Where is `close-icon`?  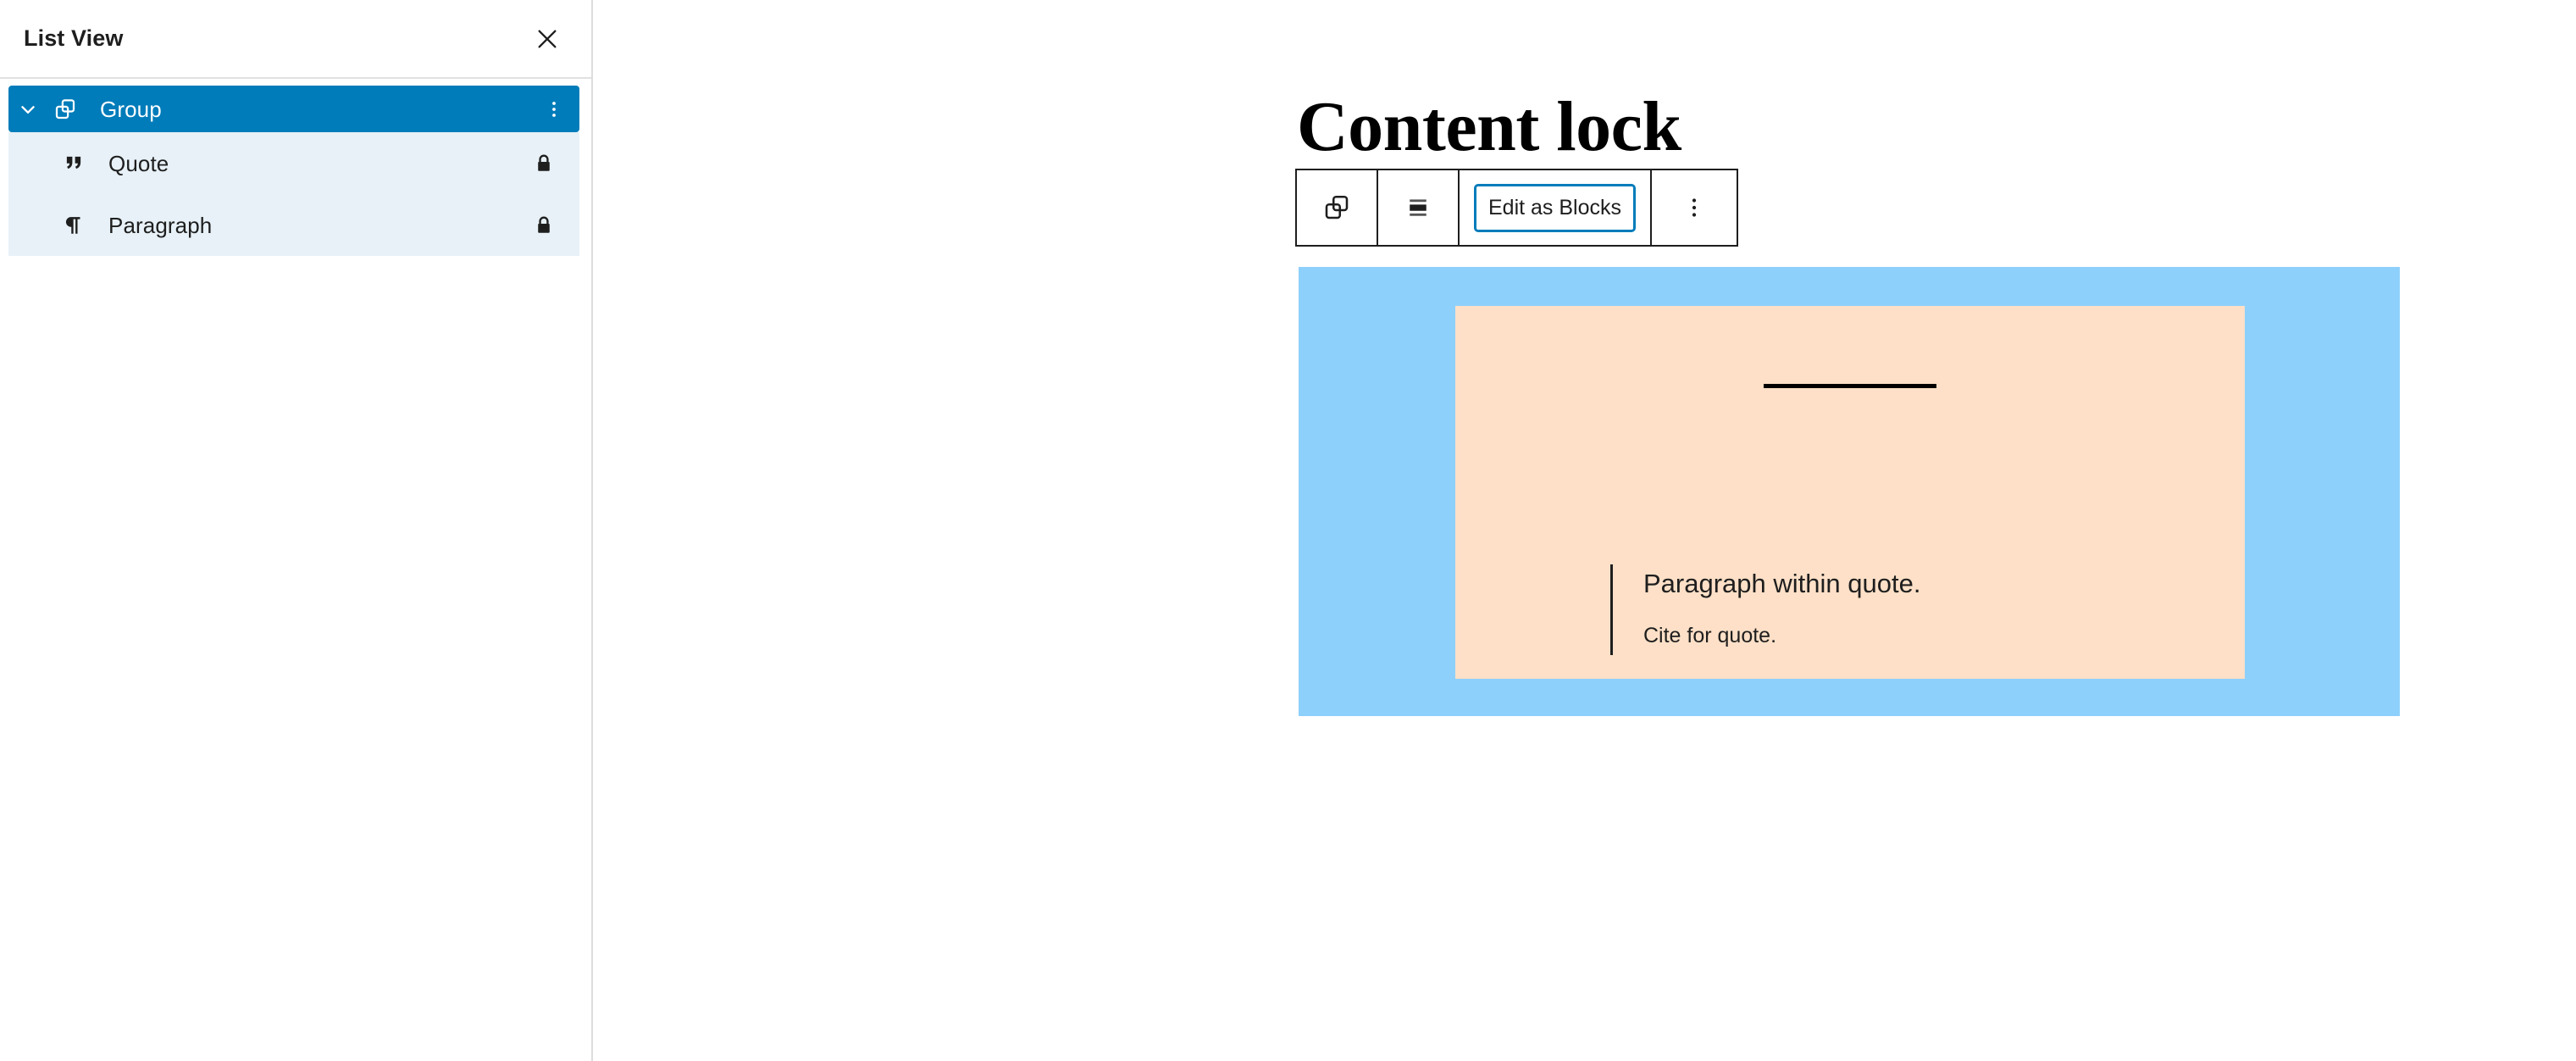 close-icon is located at coordinates (547, 39).